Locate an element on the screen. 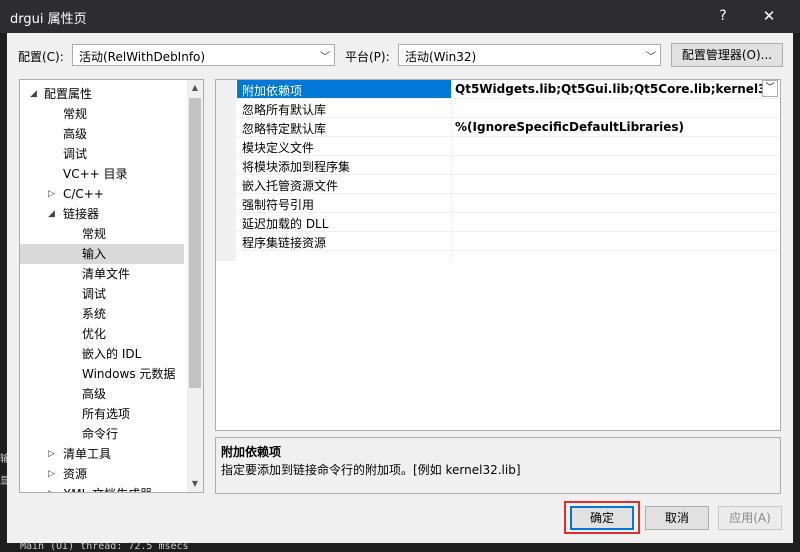  property-value-cell: %(IgnoreSpecificDefaultLibraries) is located at coordinates (607, 127).